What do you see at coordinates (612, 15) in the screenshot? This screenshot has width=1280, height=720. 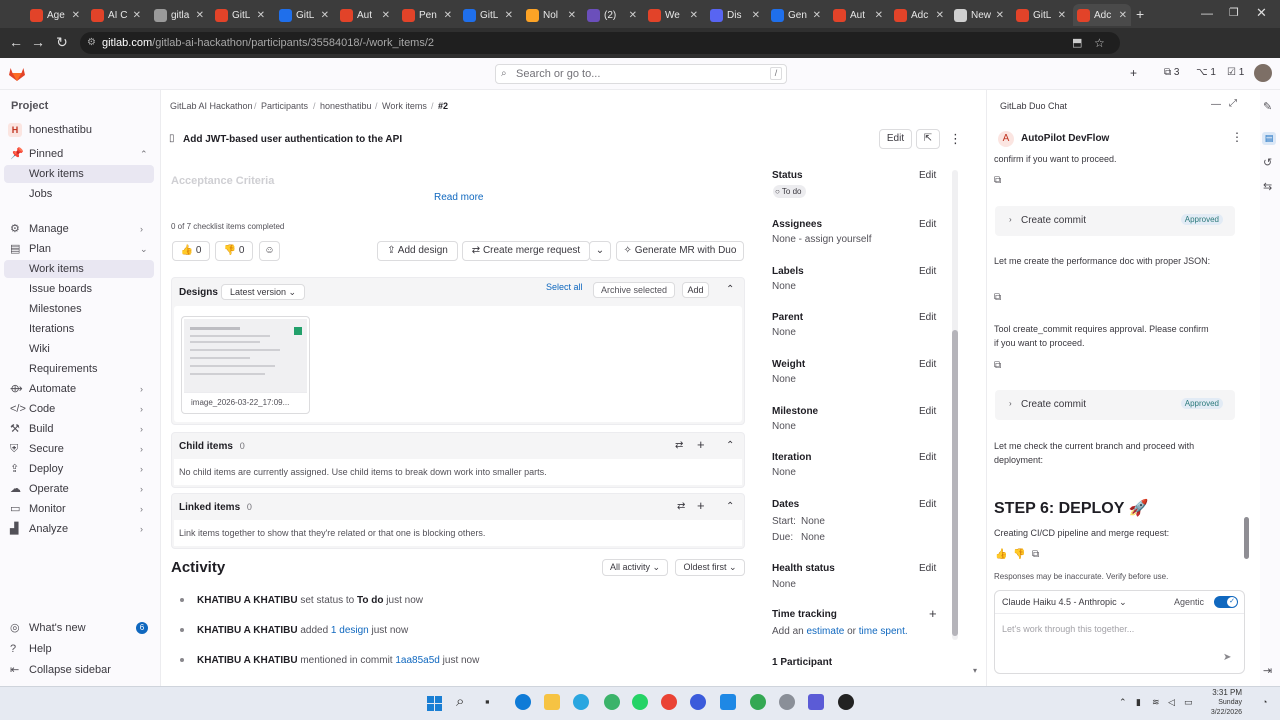 I see `browser-tab: (2) ✕` at bounding box center [612, 15].